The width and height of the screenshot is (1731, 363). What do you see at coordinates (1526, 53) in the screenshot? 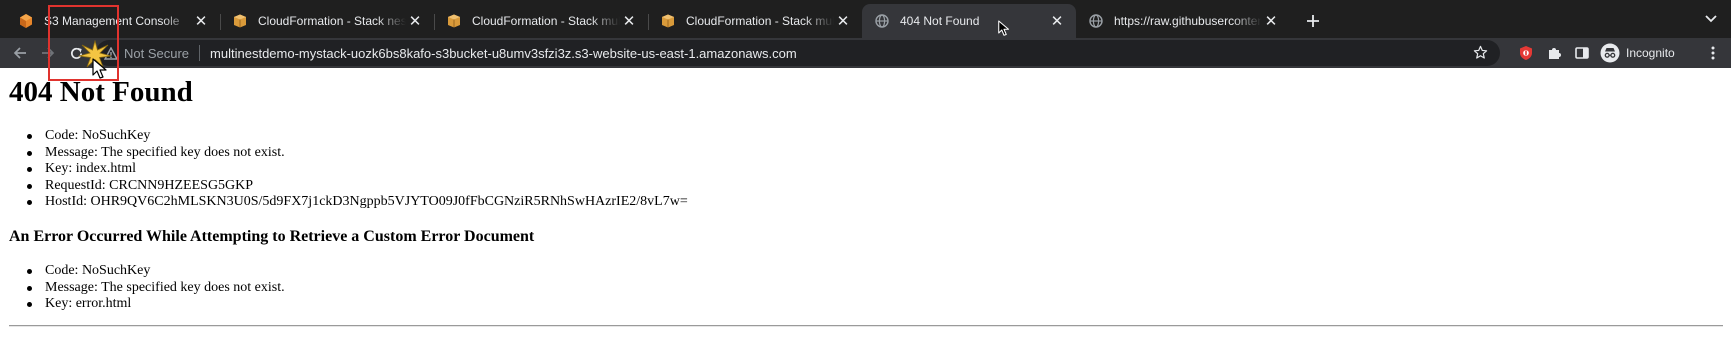
I see `extension-shield-icon` at bounding box center [1526, 53].